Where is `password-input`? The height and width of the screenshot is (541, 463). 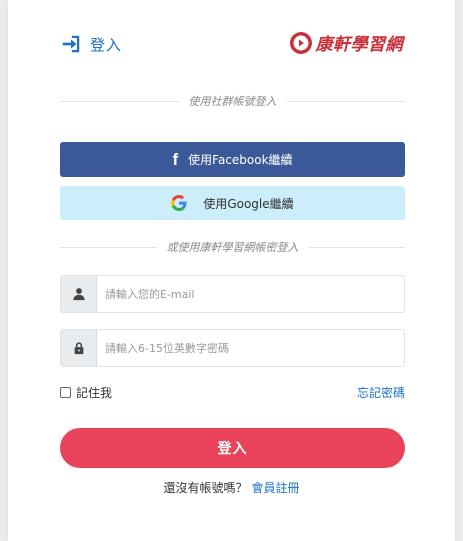
password-input is located at coordinates (250, 348).